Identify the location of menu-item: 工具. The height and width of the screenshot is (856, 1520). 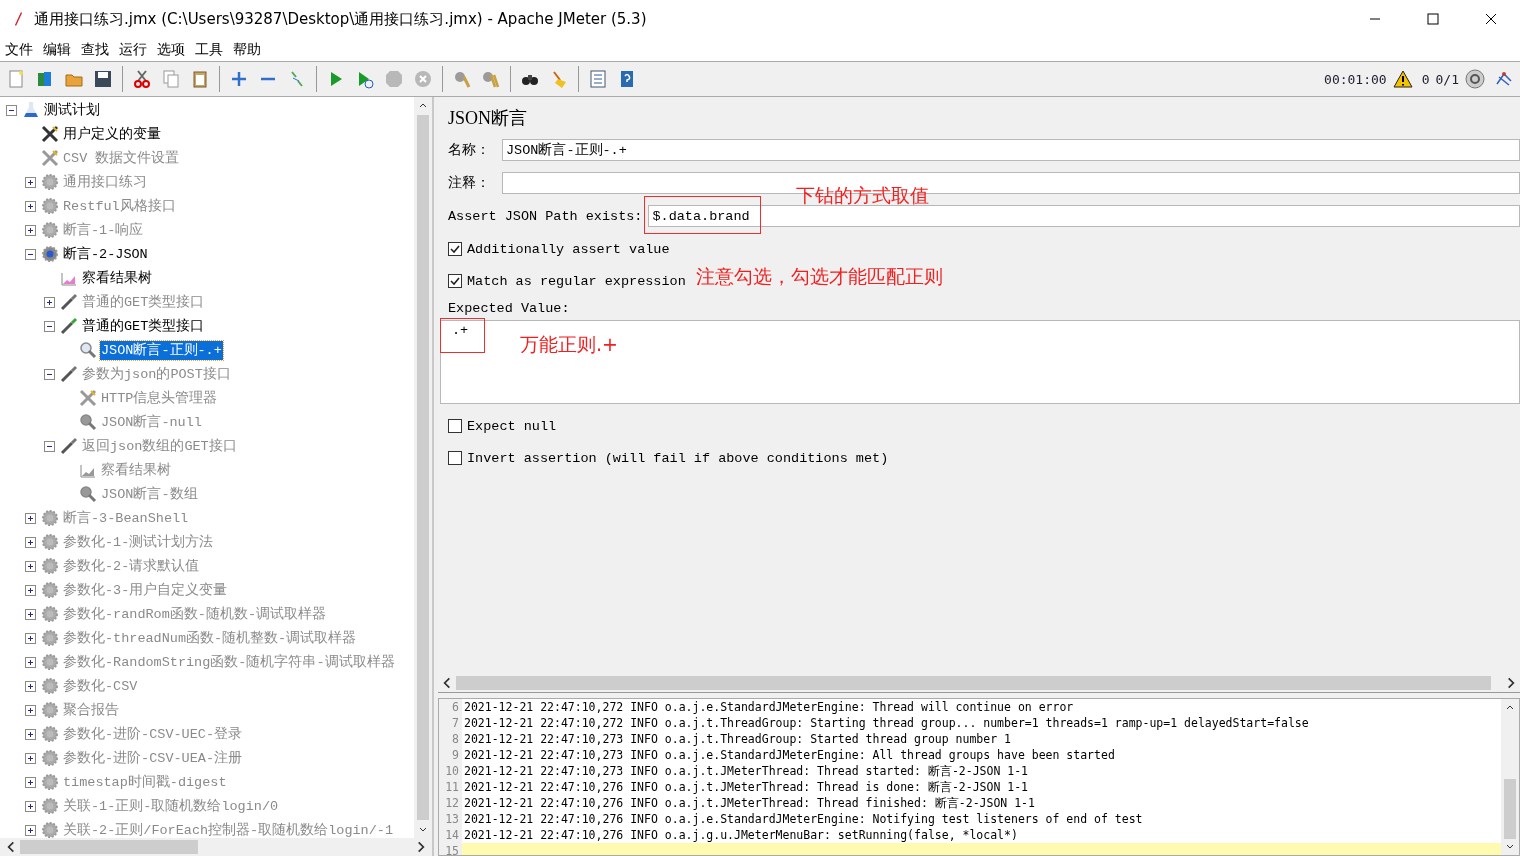
(209, 49).